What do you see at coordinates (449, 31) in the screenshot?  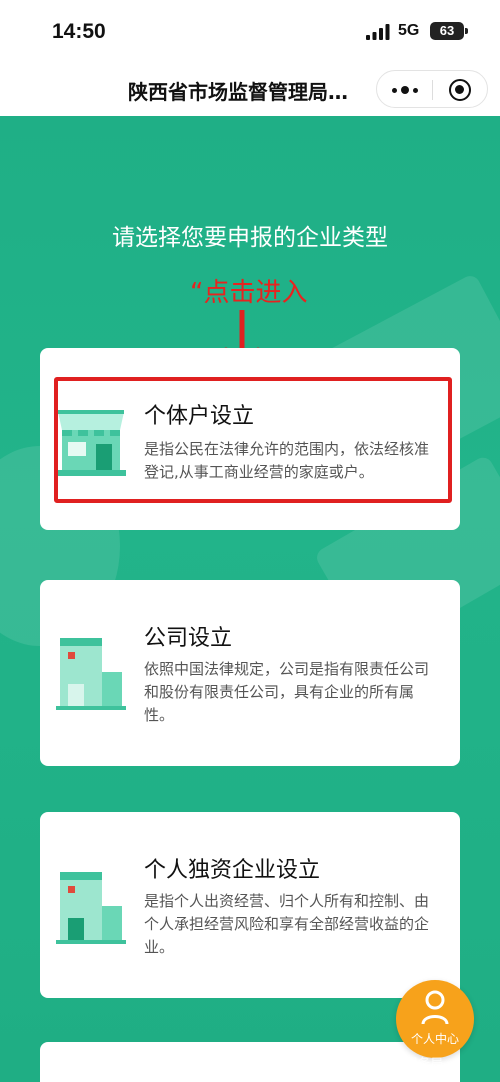 I see `battery-icon: 63` at bounding box center [449, 31].